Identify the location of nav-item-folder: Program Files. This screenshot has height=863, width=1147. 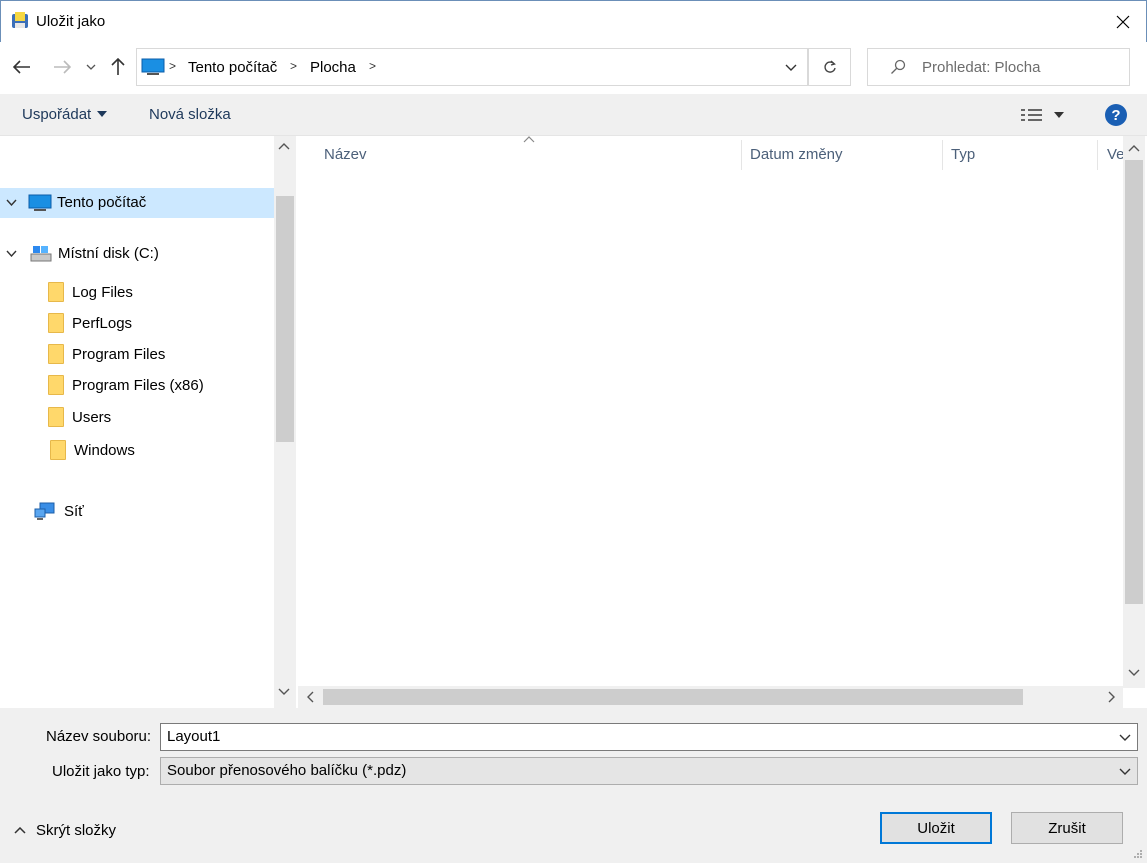
(161, 354).